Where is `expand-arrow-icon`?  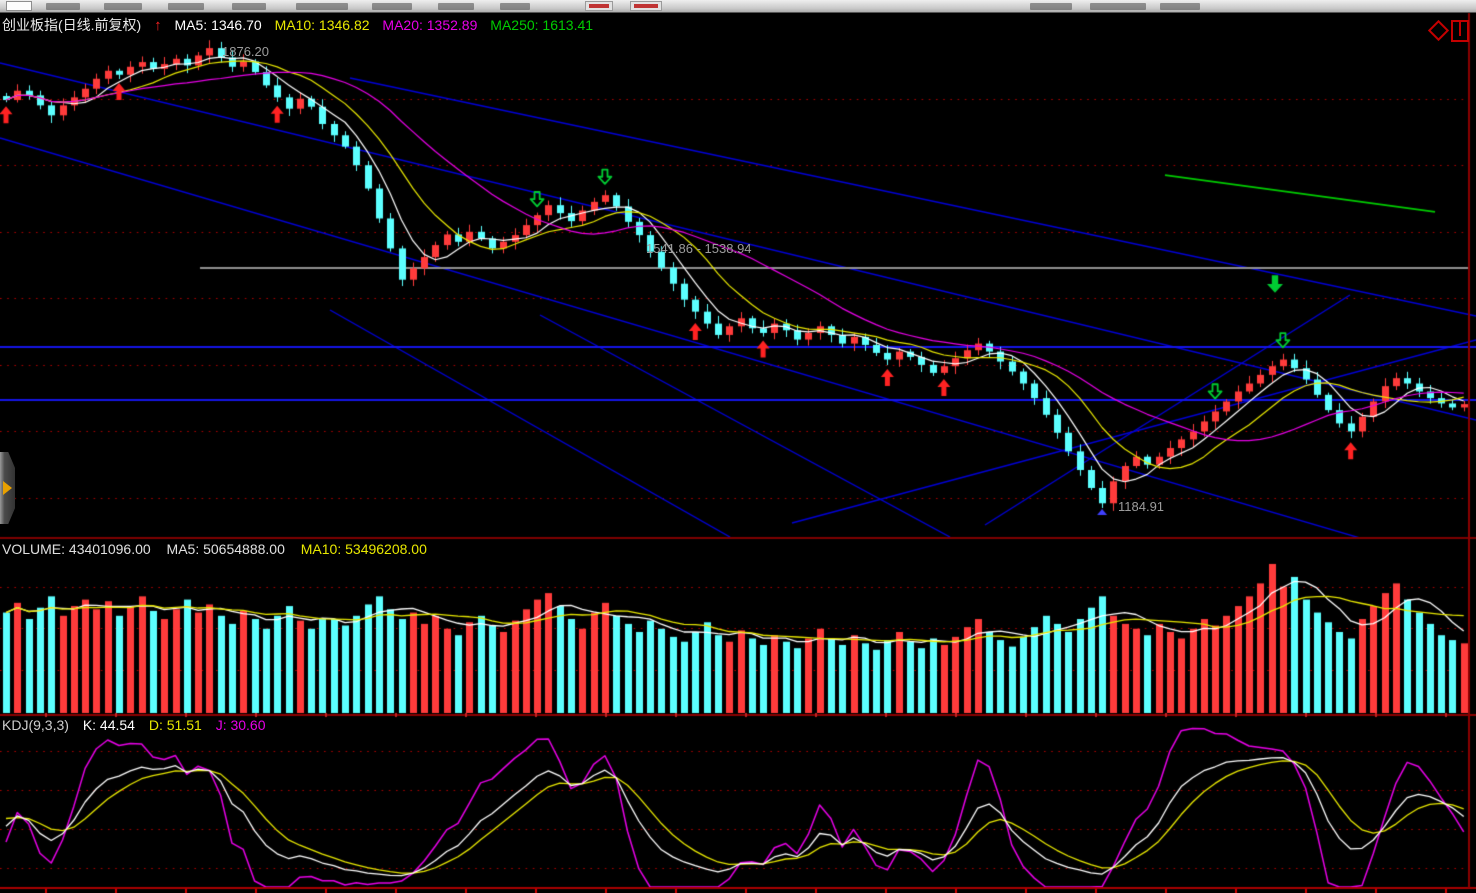
expand-arrow-icon is located at coordinates (7, 488).